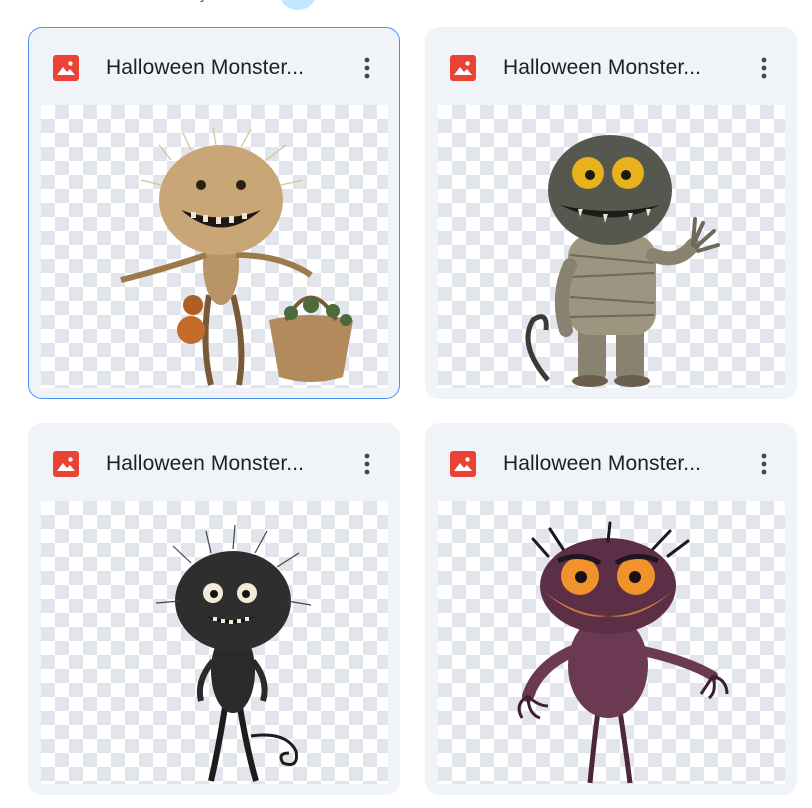 The image size is (812, 808). I want to click on purple-monster-image, so click(623, 652).